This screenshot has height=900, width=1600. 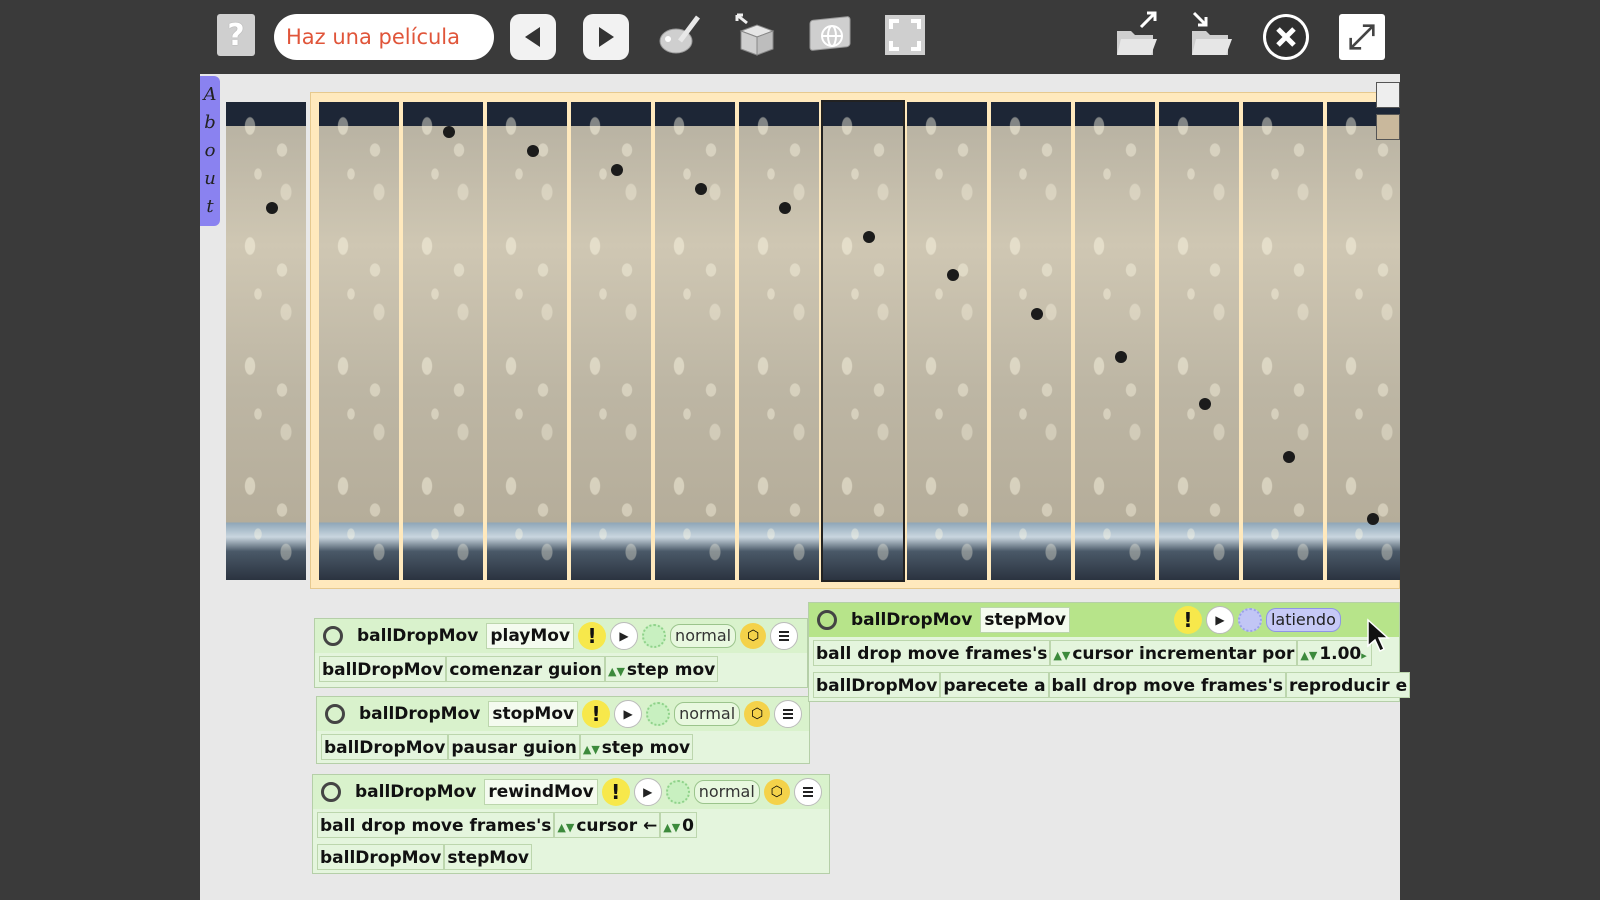 I want to click on tile-property: reproducir e, so click(x=1348, y=685).